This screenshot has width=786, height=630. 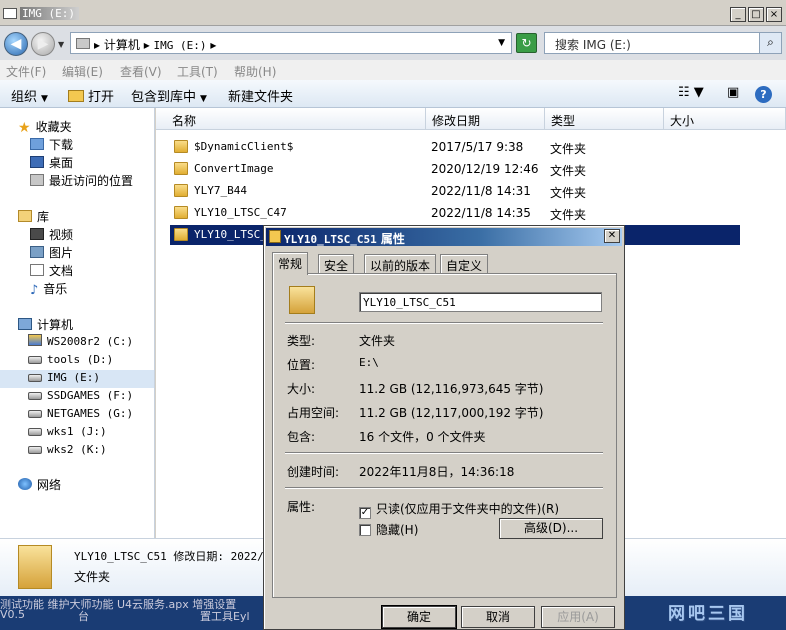 I want to click on column-header-type: 类型, so click(x=604, y=119).